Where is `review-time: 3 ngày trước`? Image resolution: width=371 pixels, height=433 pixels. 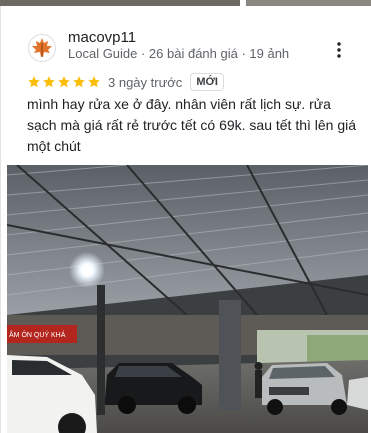 review-time: 3 ngày trước is located at coordinates (145, 82).